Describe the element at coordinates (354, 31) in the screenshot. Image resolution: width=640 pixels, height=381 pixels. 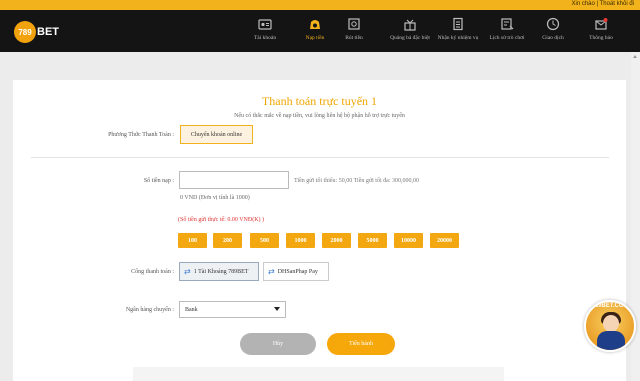
I see `nav-item-withdraw: Rút tiền` at that location.